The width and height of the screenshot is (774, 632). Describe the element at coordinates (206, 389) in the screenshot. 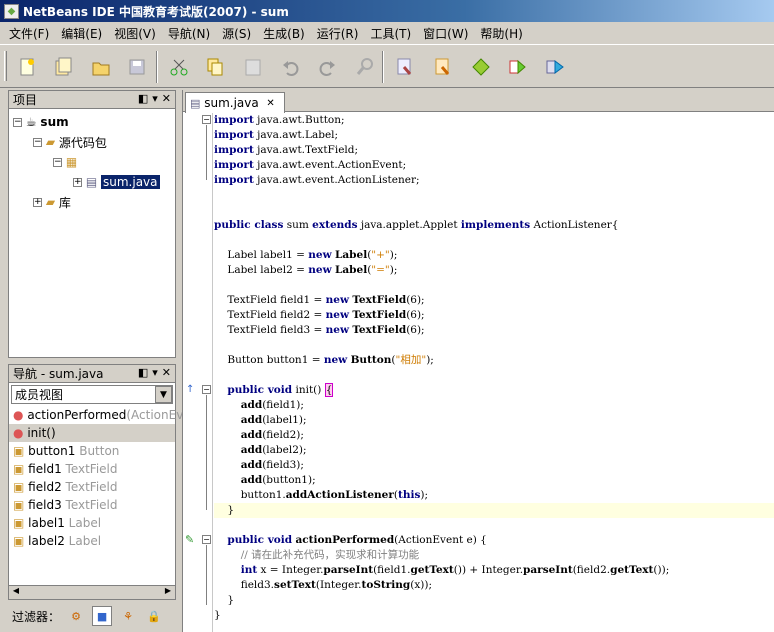

I see `fold-init-icon: −` at that location.